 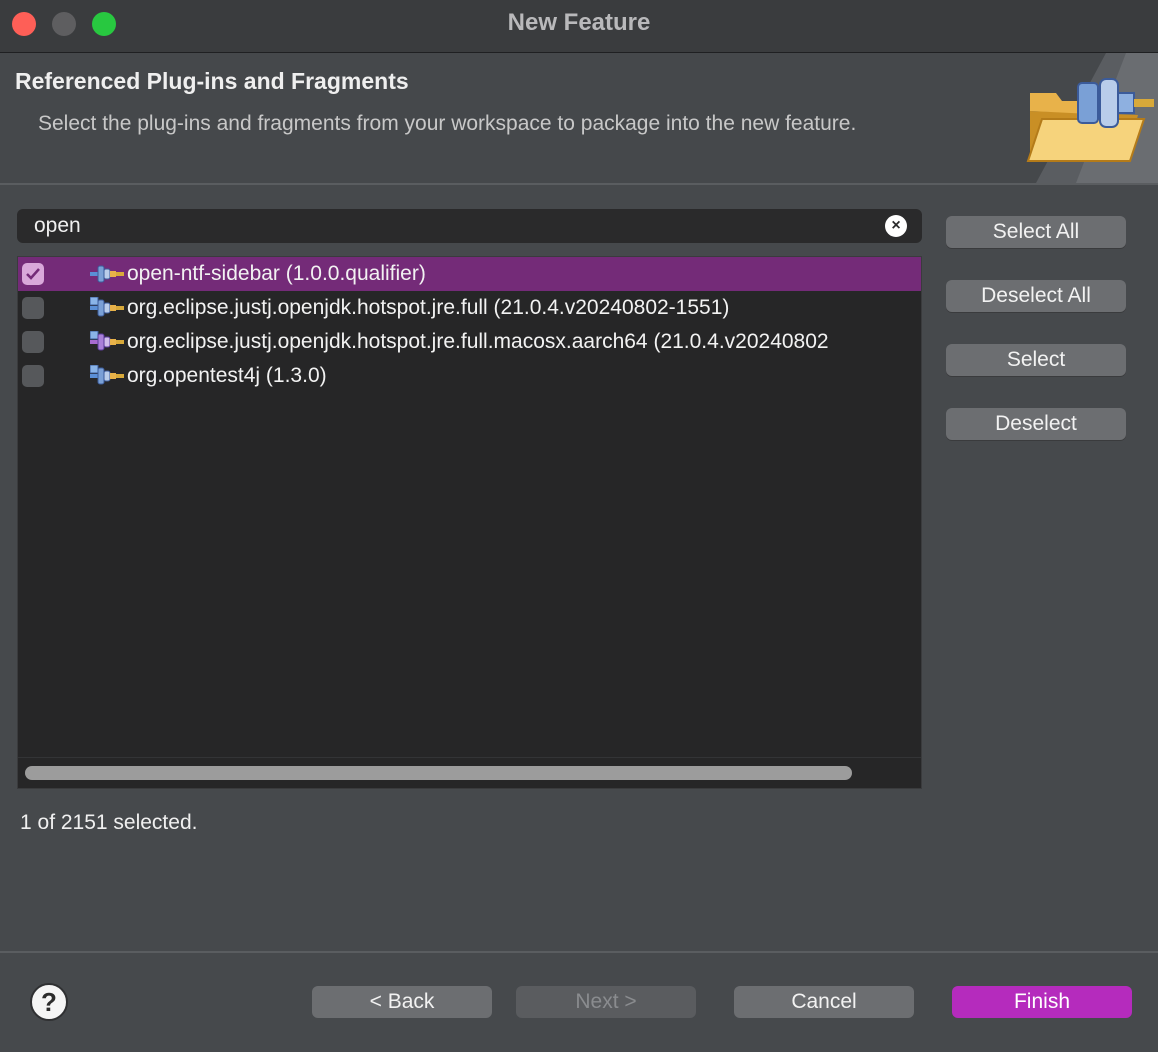 What do you see at coordinates (606, 1002) in the screenshot?
I see `next-button: Next >` at bounding box center [606, 1002].